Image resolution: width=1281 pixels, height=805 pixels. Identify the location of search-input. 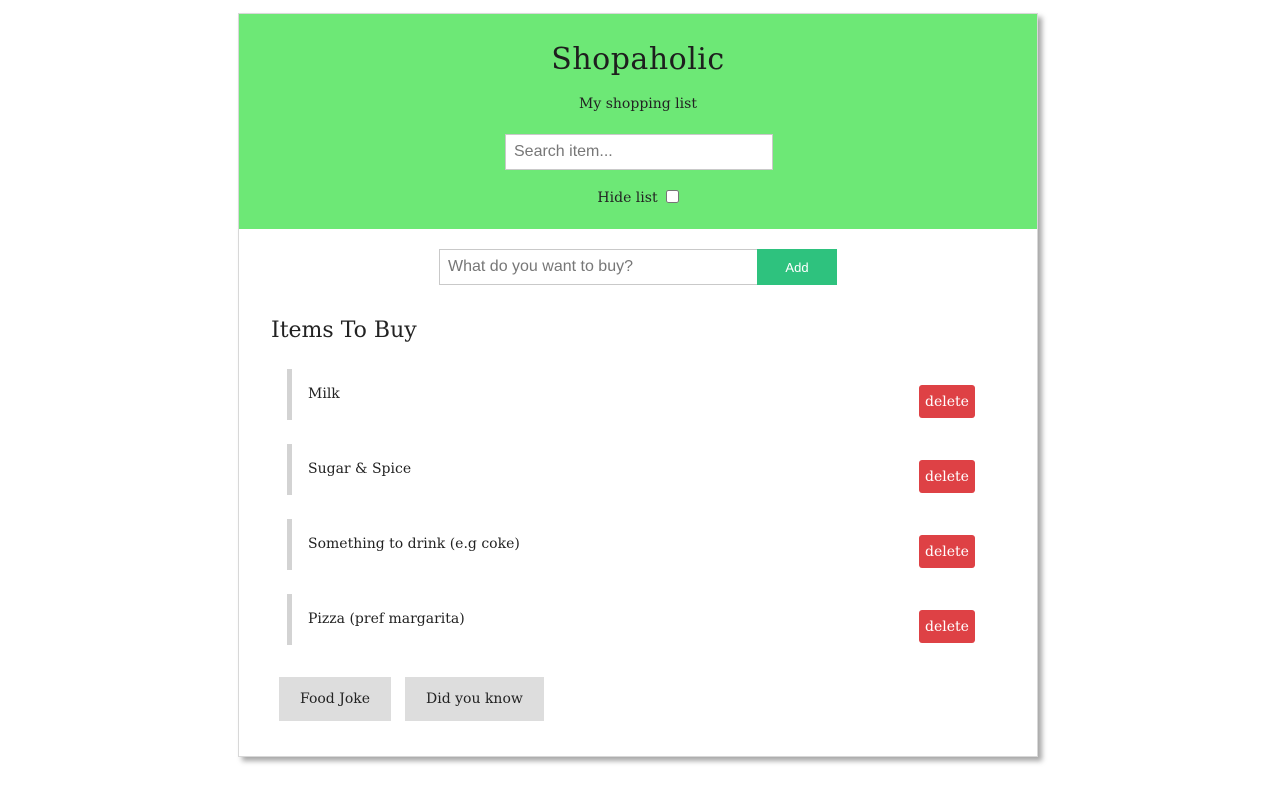
(639, 152).